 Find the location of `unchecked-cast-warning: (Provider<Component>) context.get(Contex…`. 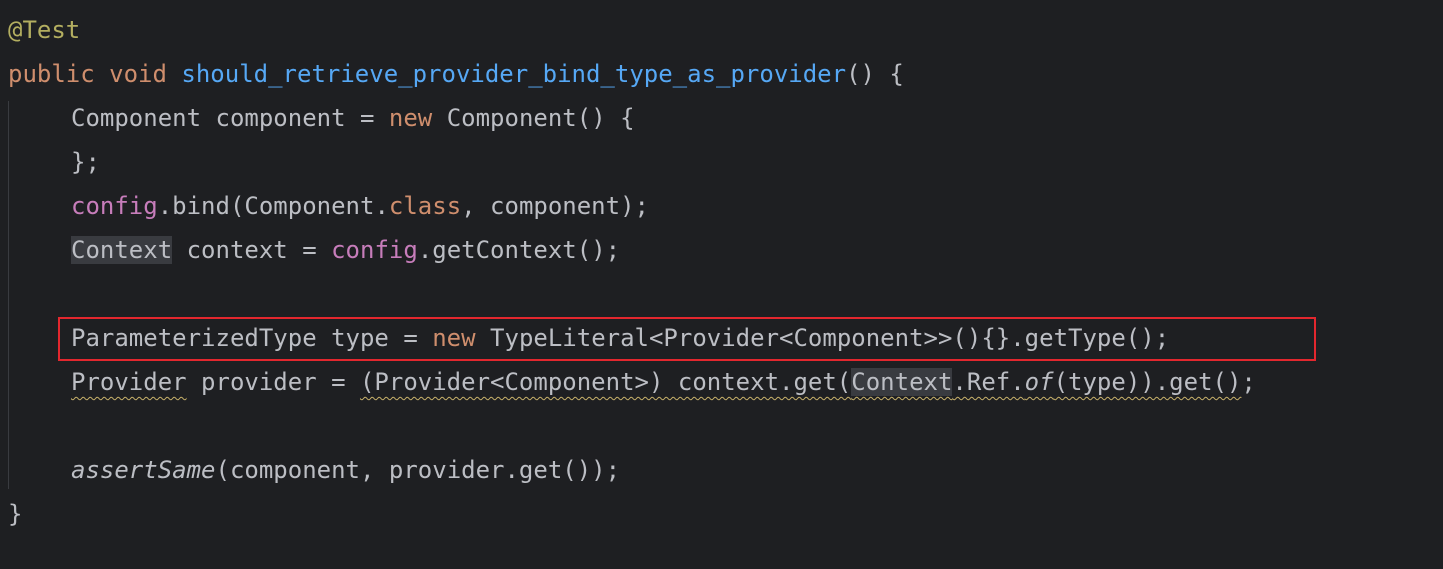

unchecked-cast-warning: (Provider<Component>) context.get(Contex… is located at coordinates (800, 382).